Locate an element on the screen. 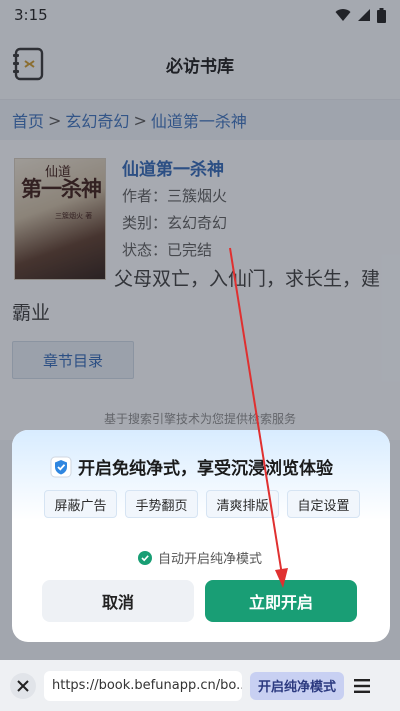  browser-bottom-bar: https://book.befunapp.cn/bo... 开启纯净模式 is located at coordinates (200, 685).